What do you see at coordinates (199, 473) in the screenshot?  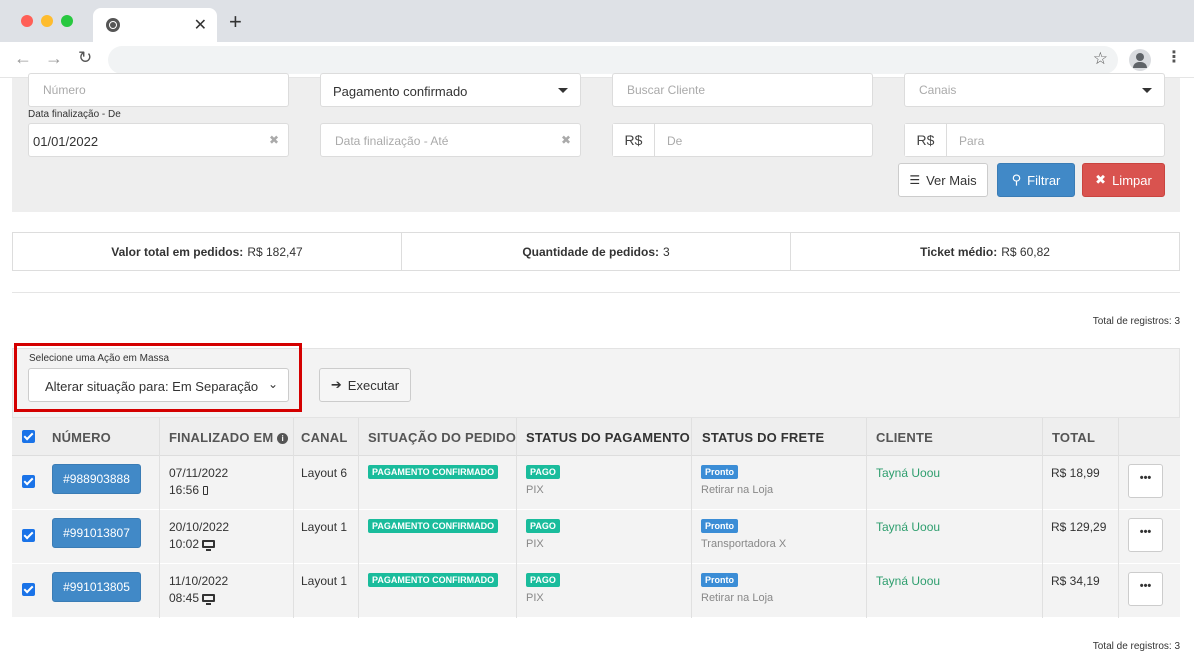 I see `finalizado-date: 07/11/2022` at bounding box center [199, 473].